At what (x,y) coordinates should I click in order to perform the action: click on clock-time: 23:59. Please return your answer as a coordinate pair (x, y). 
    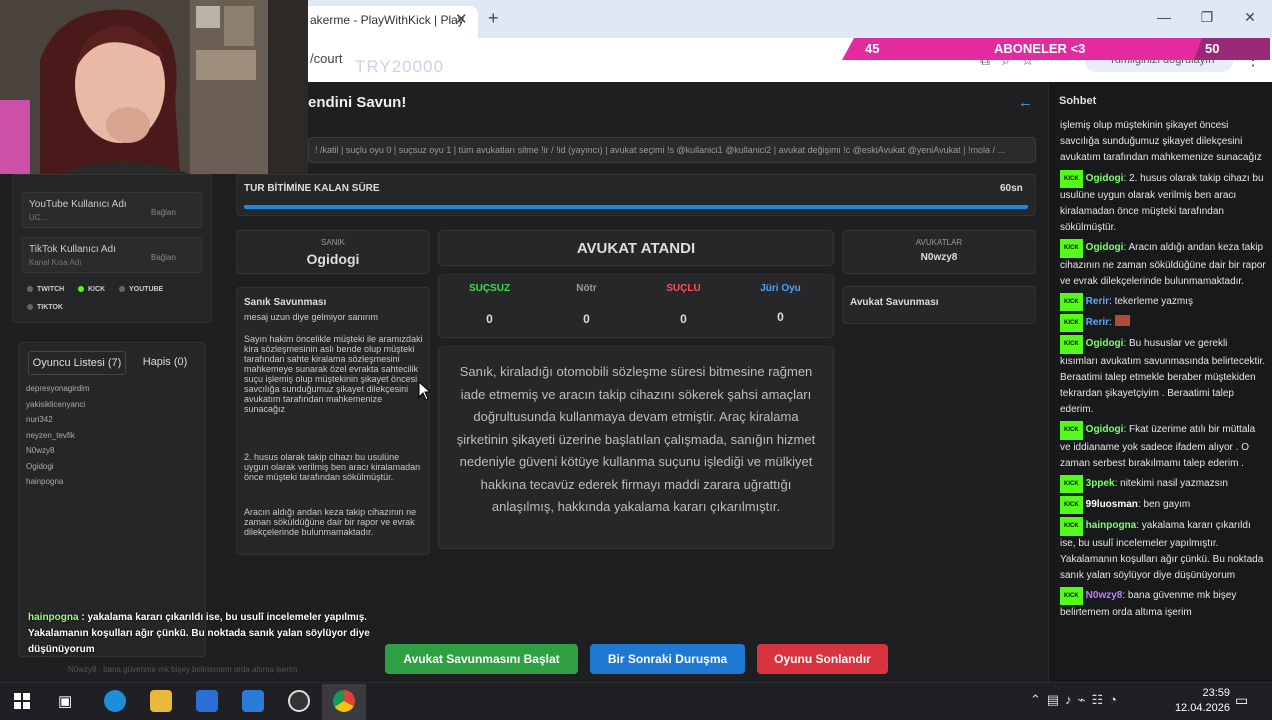
    Looking at the image, I should click on (1216, 693).